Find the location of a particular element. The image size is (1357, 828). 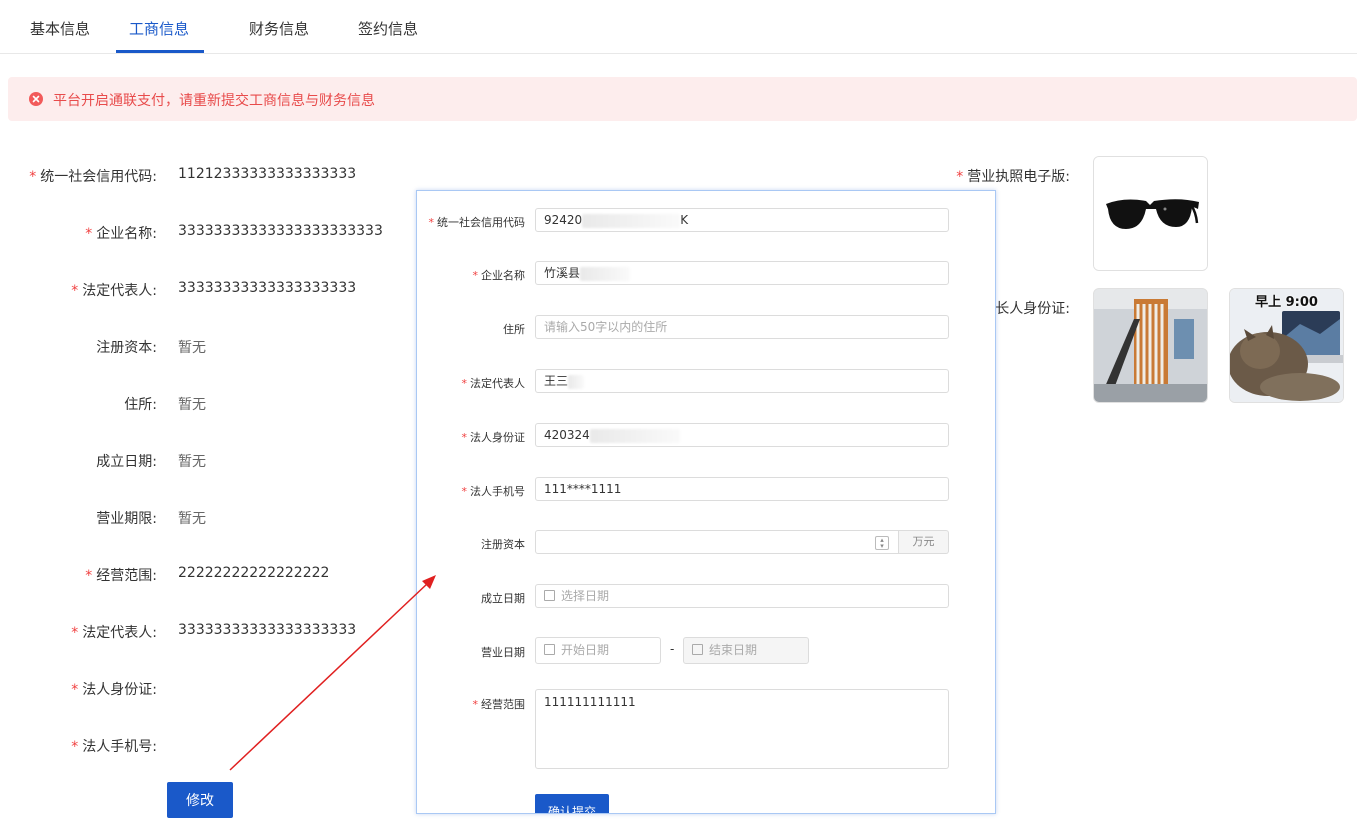

company-name-label: * 企业名称: is located at coordinates (121, 234).